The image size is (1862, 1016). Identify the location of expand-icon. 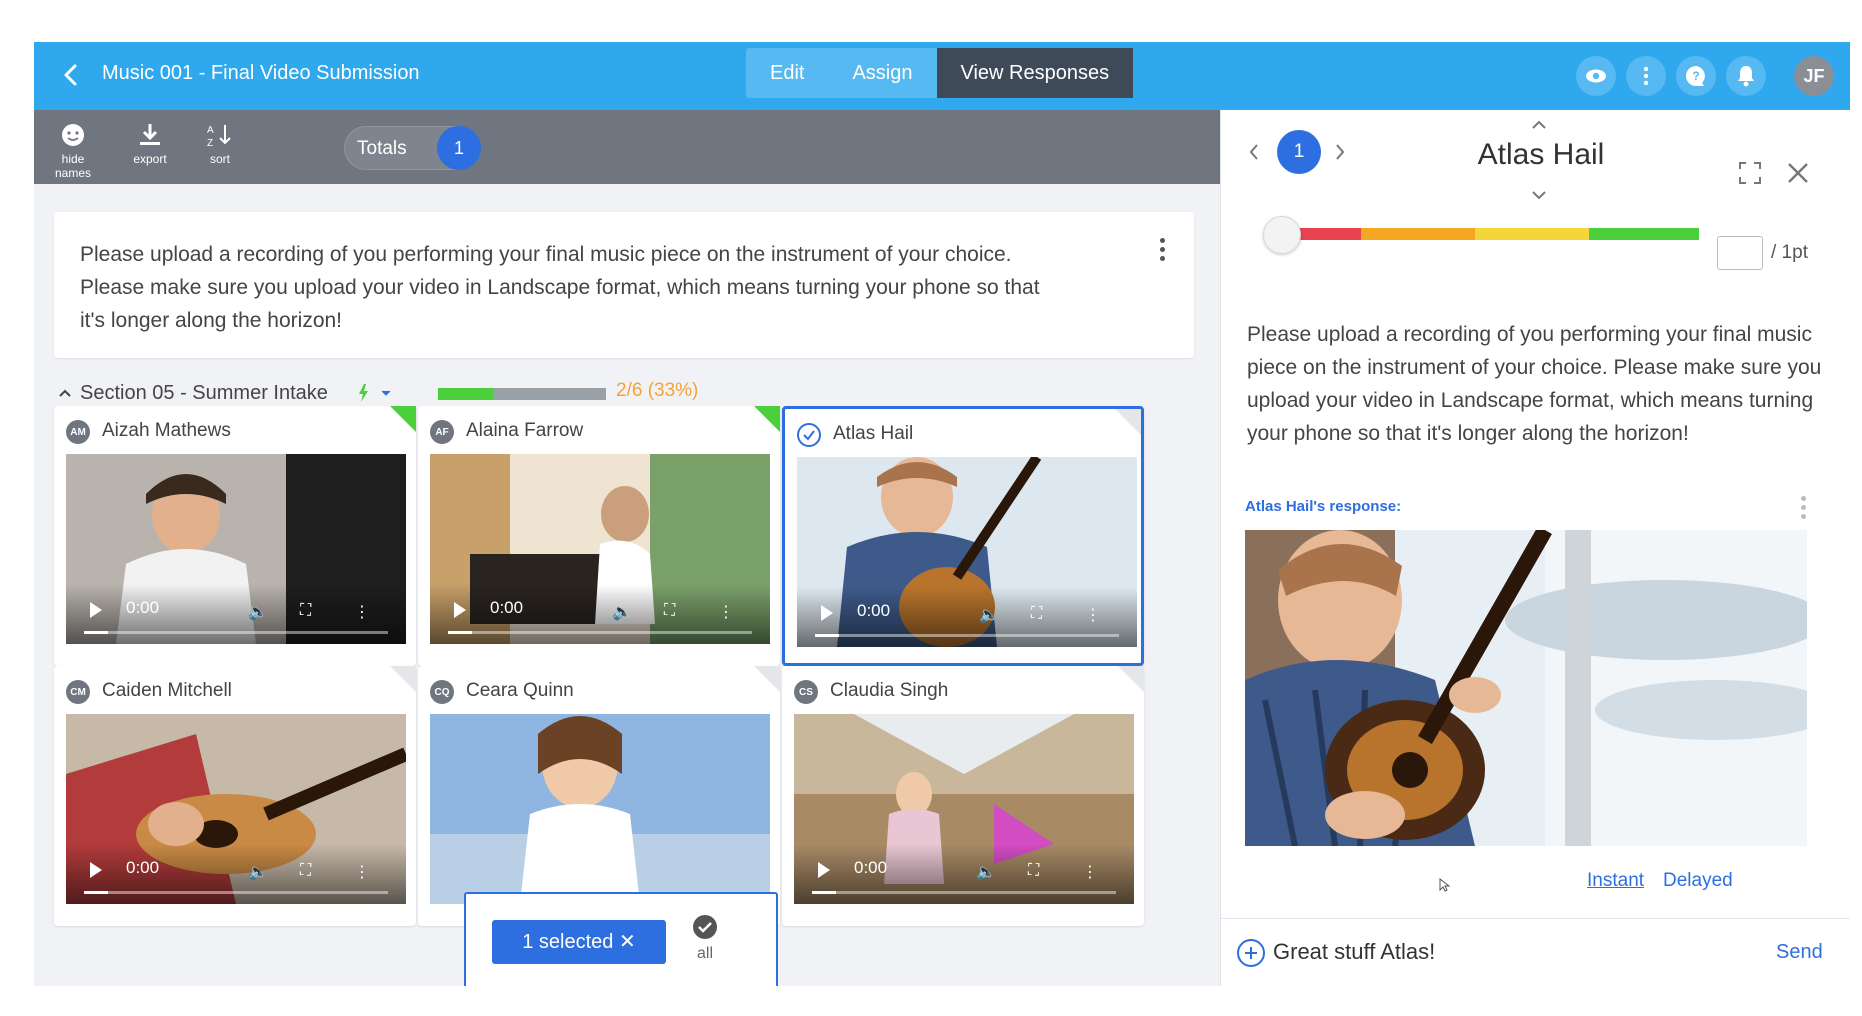
(1750, 173).